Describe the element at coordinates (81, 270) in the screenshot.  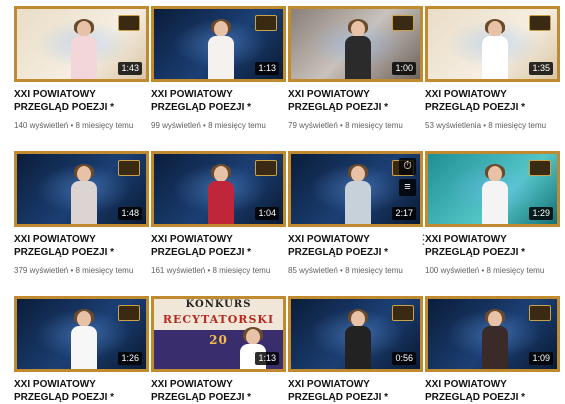
I see `video-meta: 379 wyświetleń • 8 miesięcy temu` at that location.